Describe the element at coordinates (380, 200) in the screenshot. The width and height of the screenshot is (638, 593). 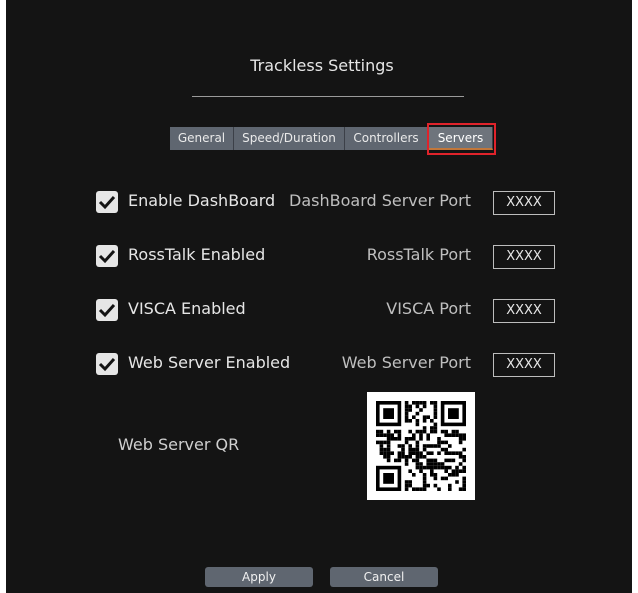
I see `dashboard-port-label: DashBoard Server Port` at that location.